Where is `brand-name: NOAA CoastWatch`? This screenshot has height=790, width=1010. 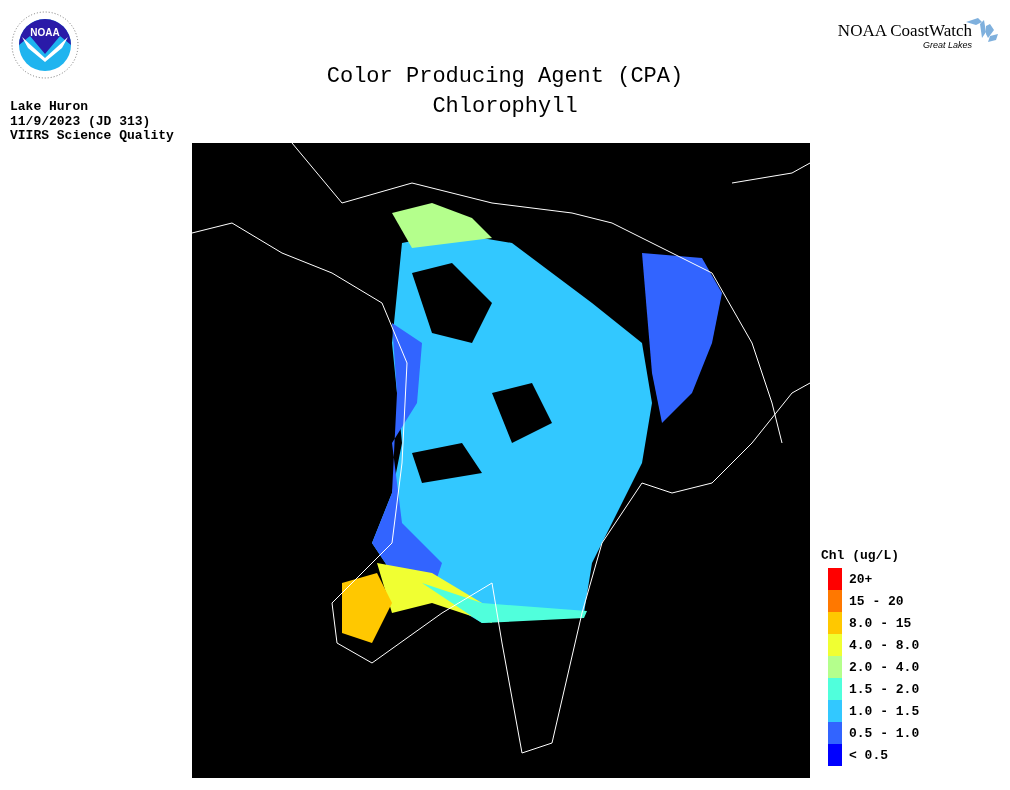
brand-name: NOAA CoastWatch is located at coordinates (904, 31).